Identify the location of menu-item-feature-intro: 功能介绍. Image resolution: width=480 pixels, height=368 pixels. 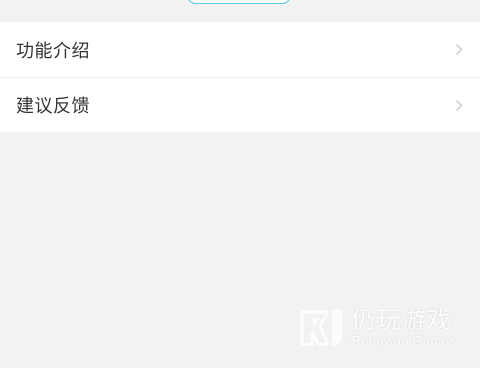
(240, 49).